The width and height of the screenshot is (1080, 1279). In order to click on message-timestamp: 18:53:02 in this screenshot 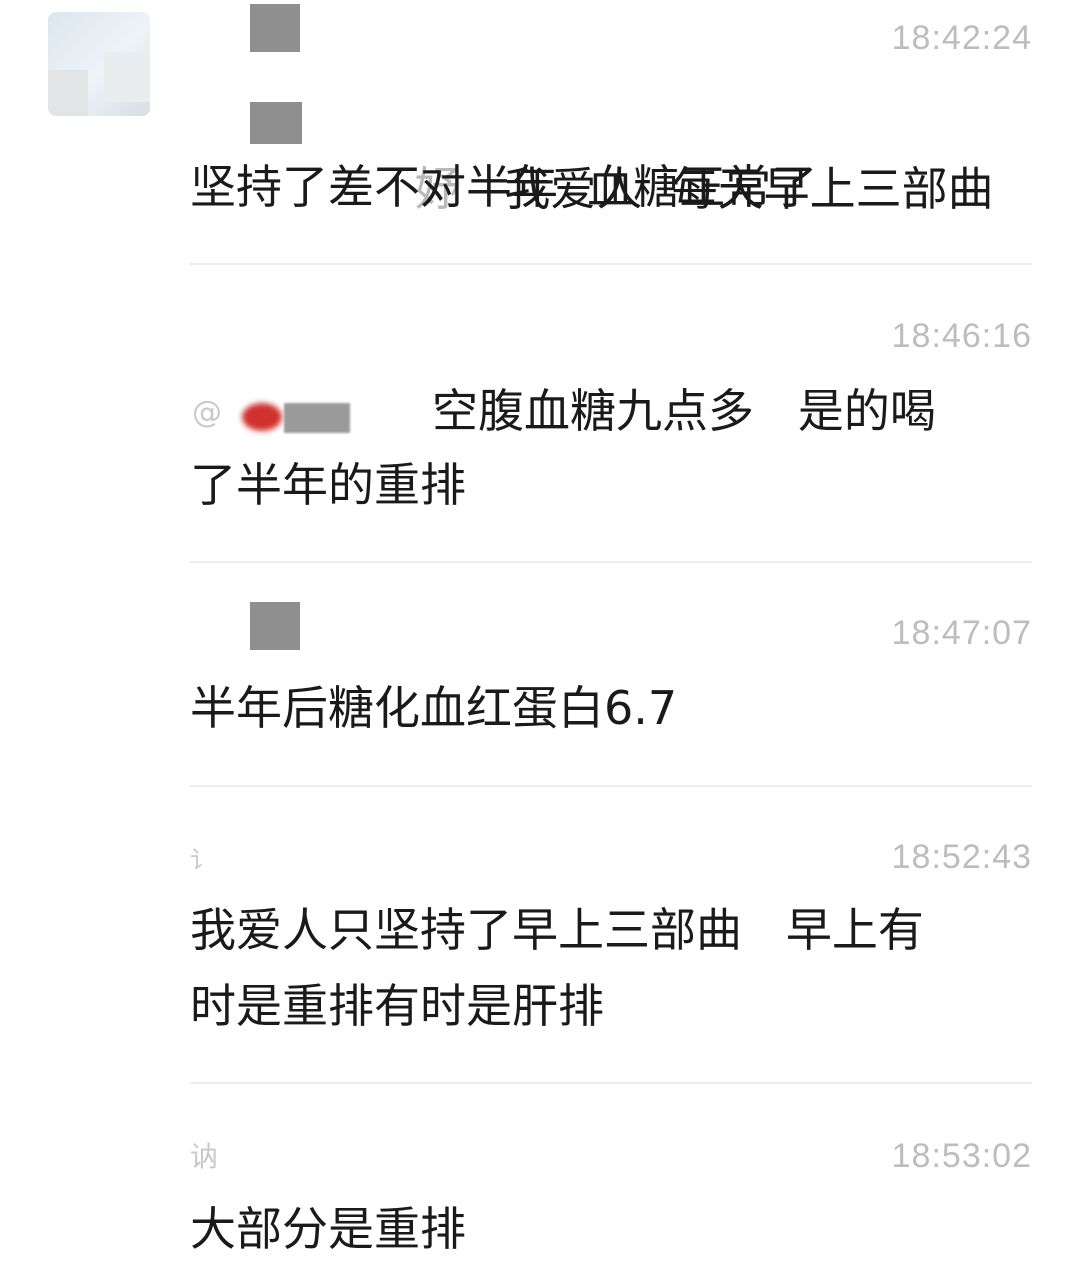, I will do `click(961, 1156)`.